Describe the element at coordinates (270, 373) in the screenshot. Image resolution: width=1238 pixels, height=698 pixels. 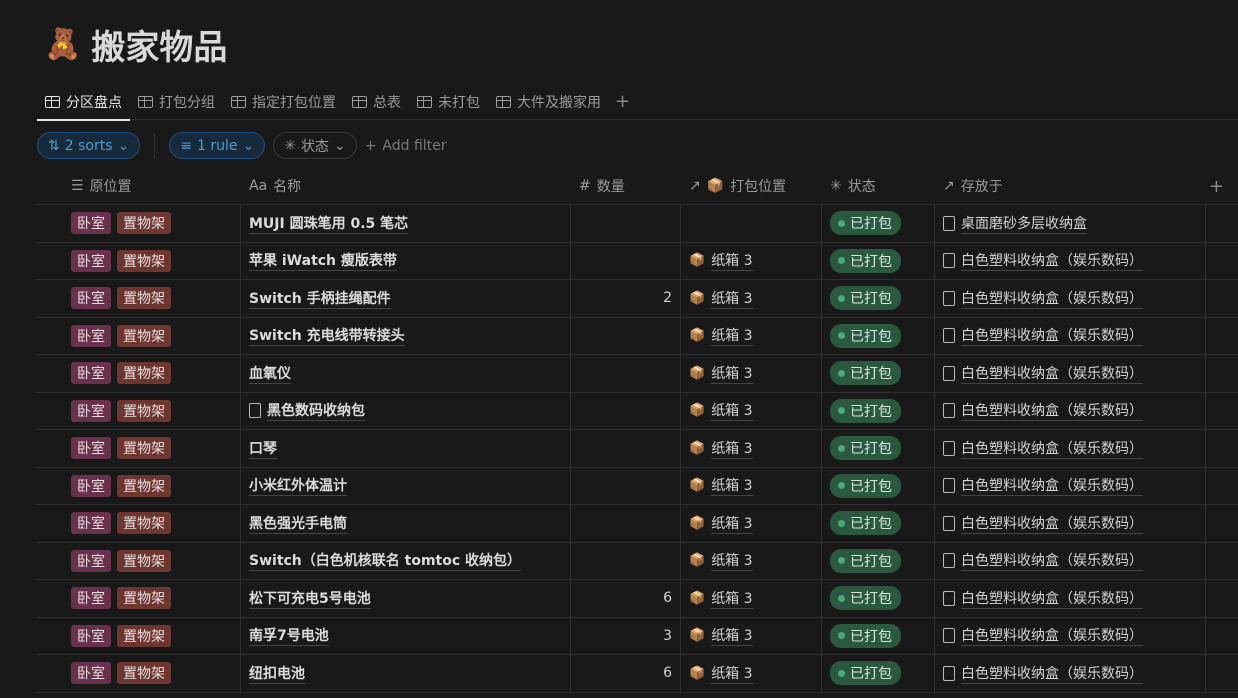
I see `item-name: 血氧仪` at that location.